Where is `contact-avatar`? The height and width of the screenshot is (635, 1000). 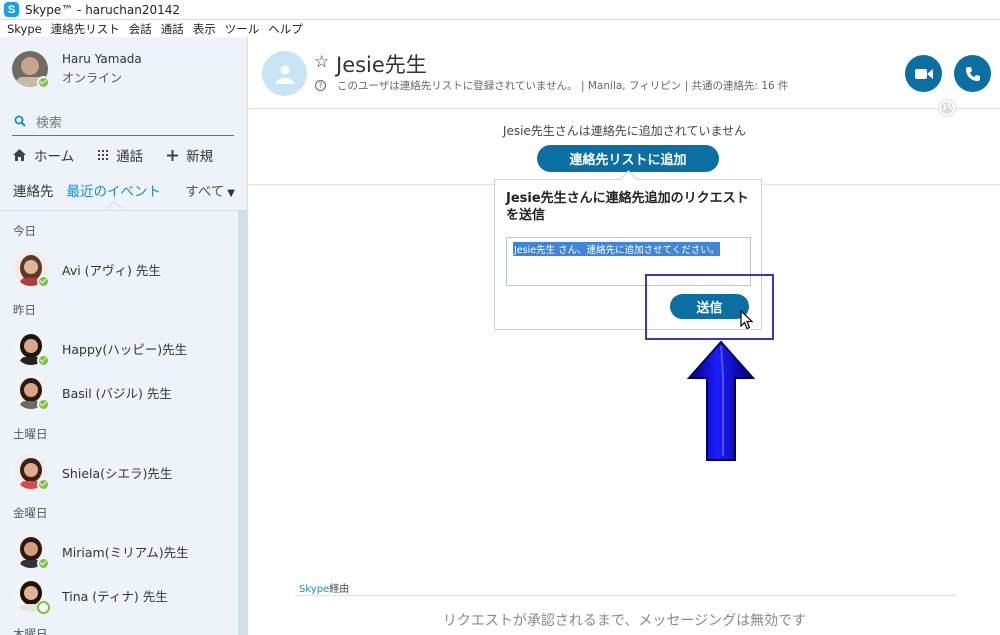
contact-avatar is located at coordinates (284, 73).